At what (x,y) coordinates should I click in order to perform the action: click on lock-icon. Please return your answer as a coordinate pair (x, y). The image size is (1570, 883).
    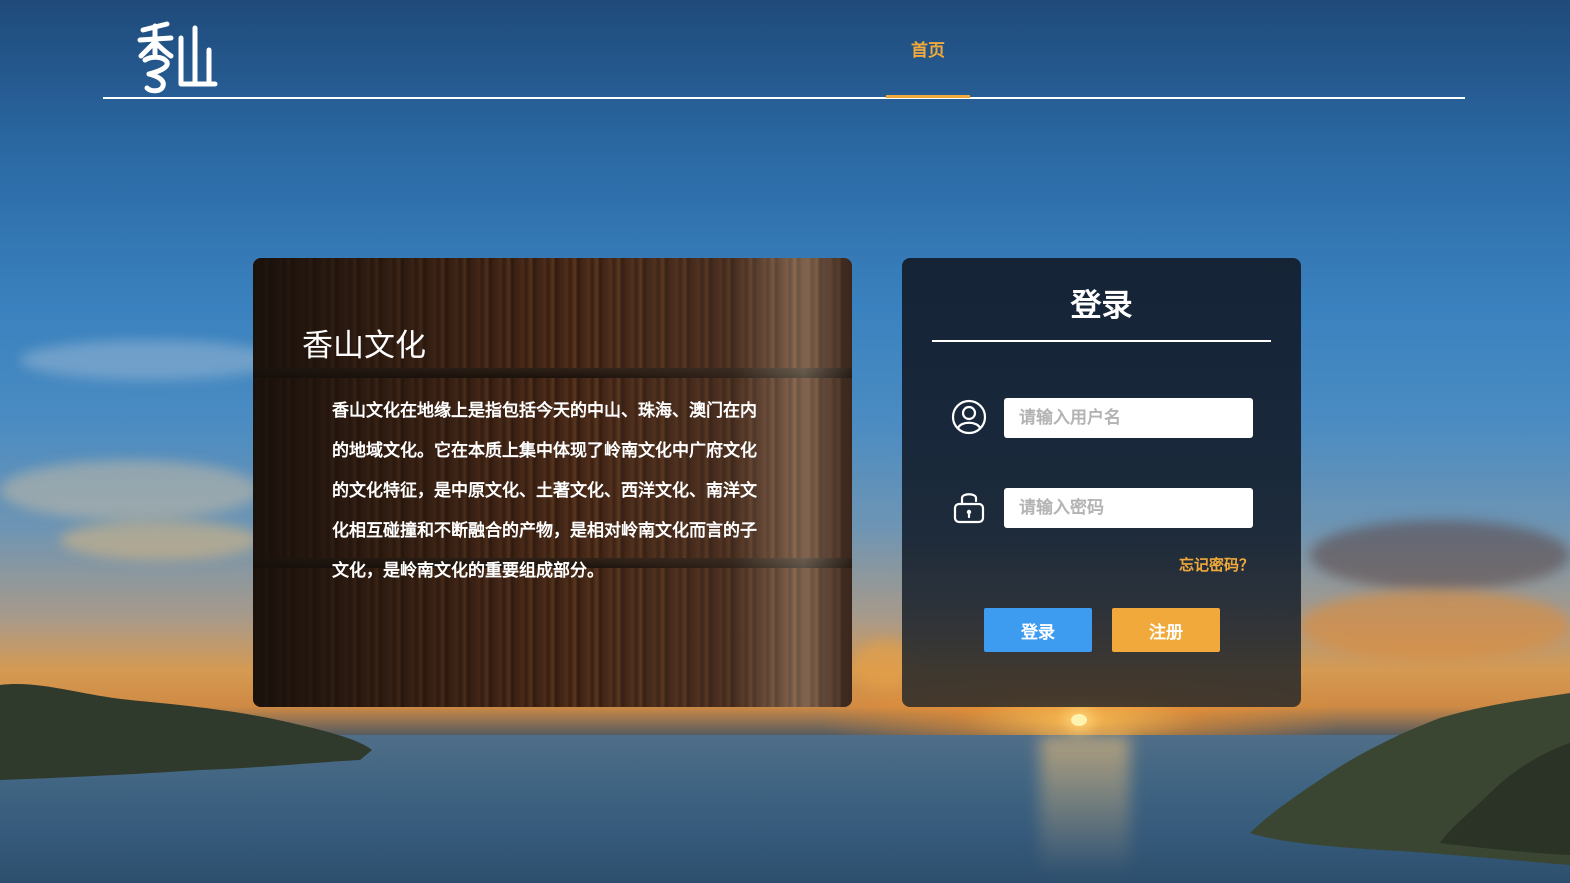
    Looking at the image, I should click on (969, 508).